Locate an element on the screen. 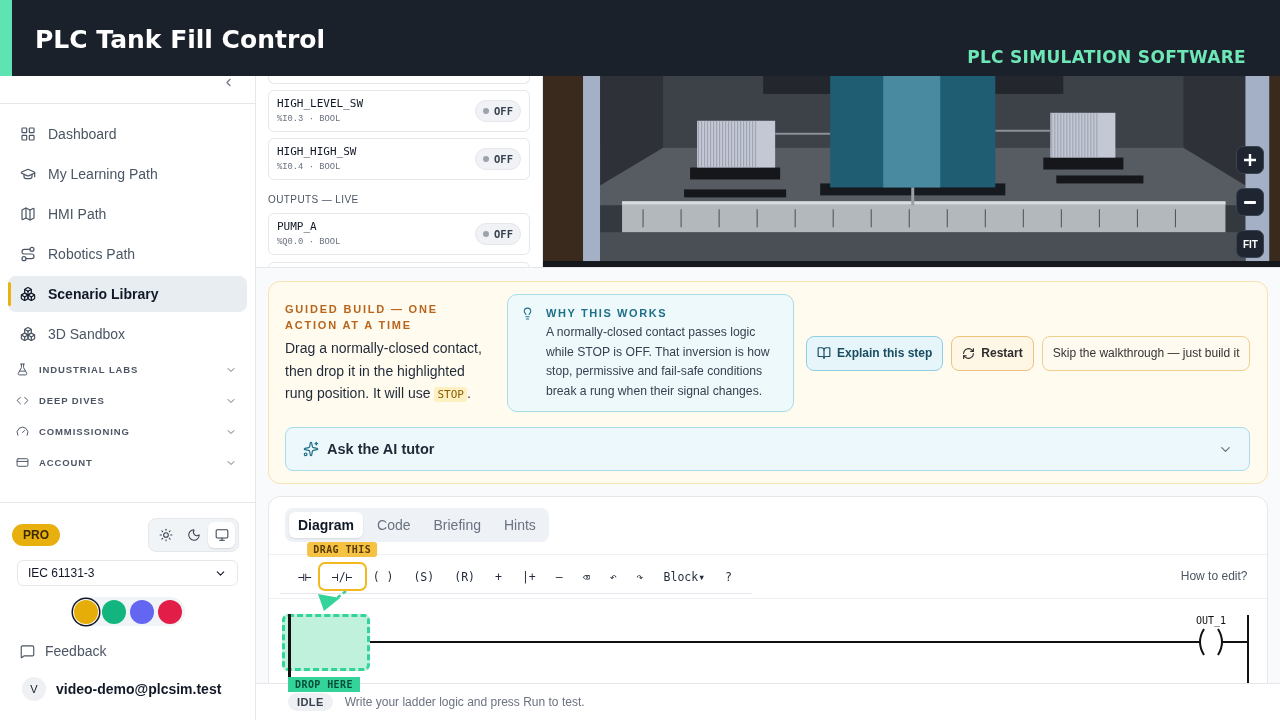  tool-button: ↷ is located at coordinates (640, 576).